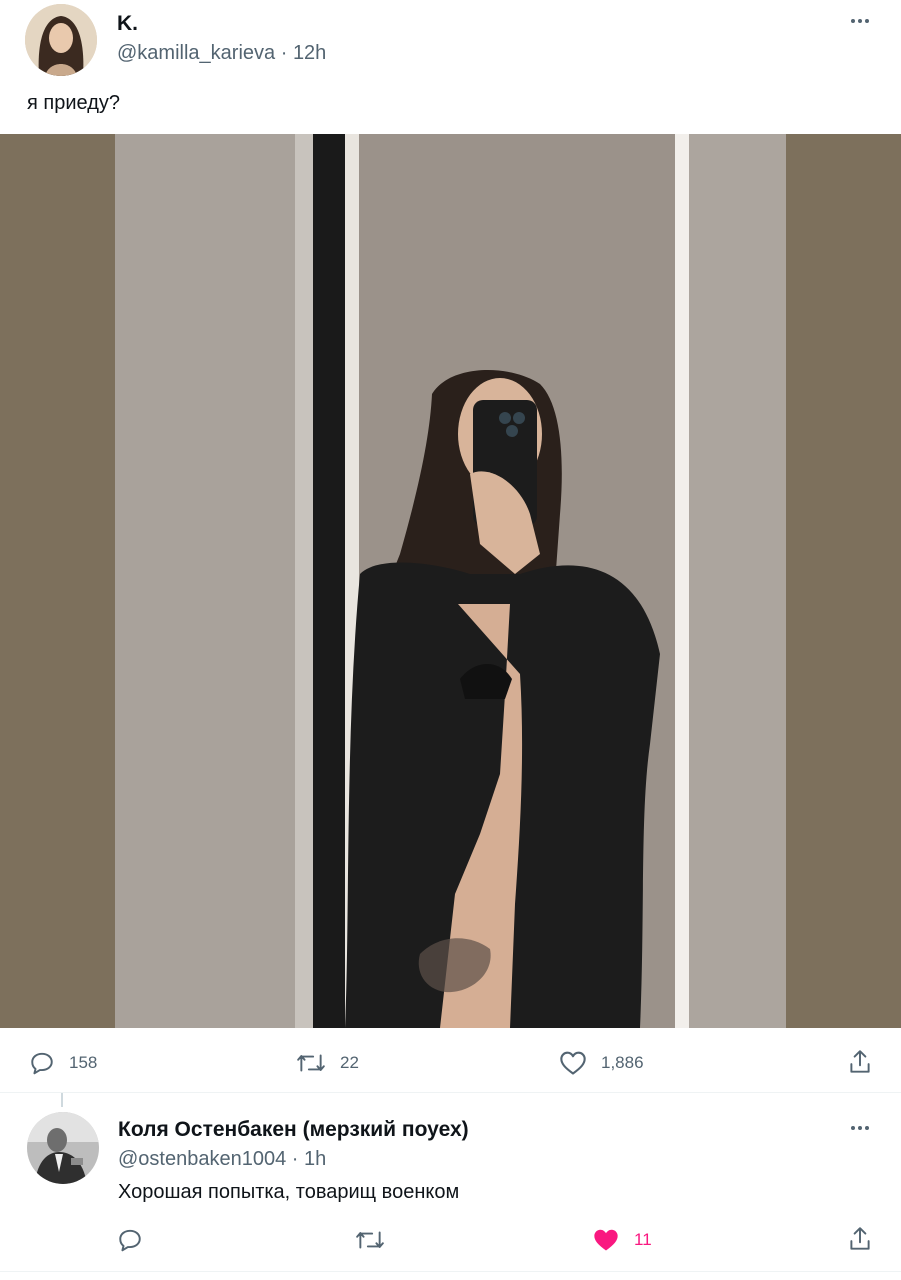 The image size is (901, 1280). I want to click on retweet-count: 22, so click(349, 1062).